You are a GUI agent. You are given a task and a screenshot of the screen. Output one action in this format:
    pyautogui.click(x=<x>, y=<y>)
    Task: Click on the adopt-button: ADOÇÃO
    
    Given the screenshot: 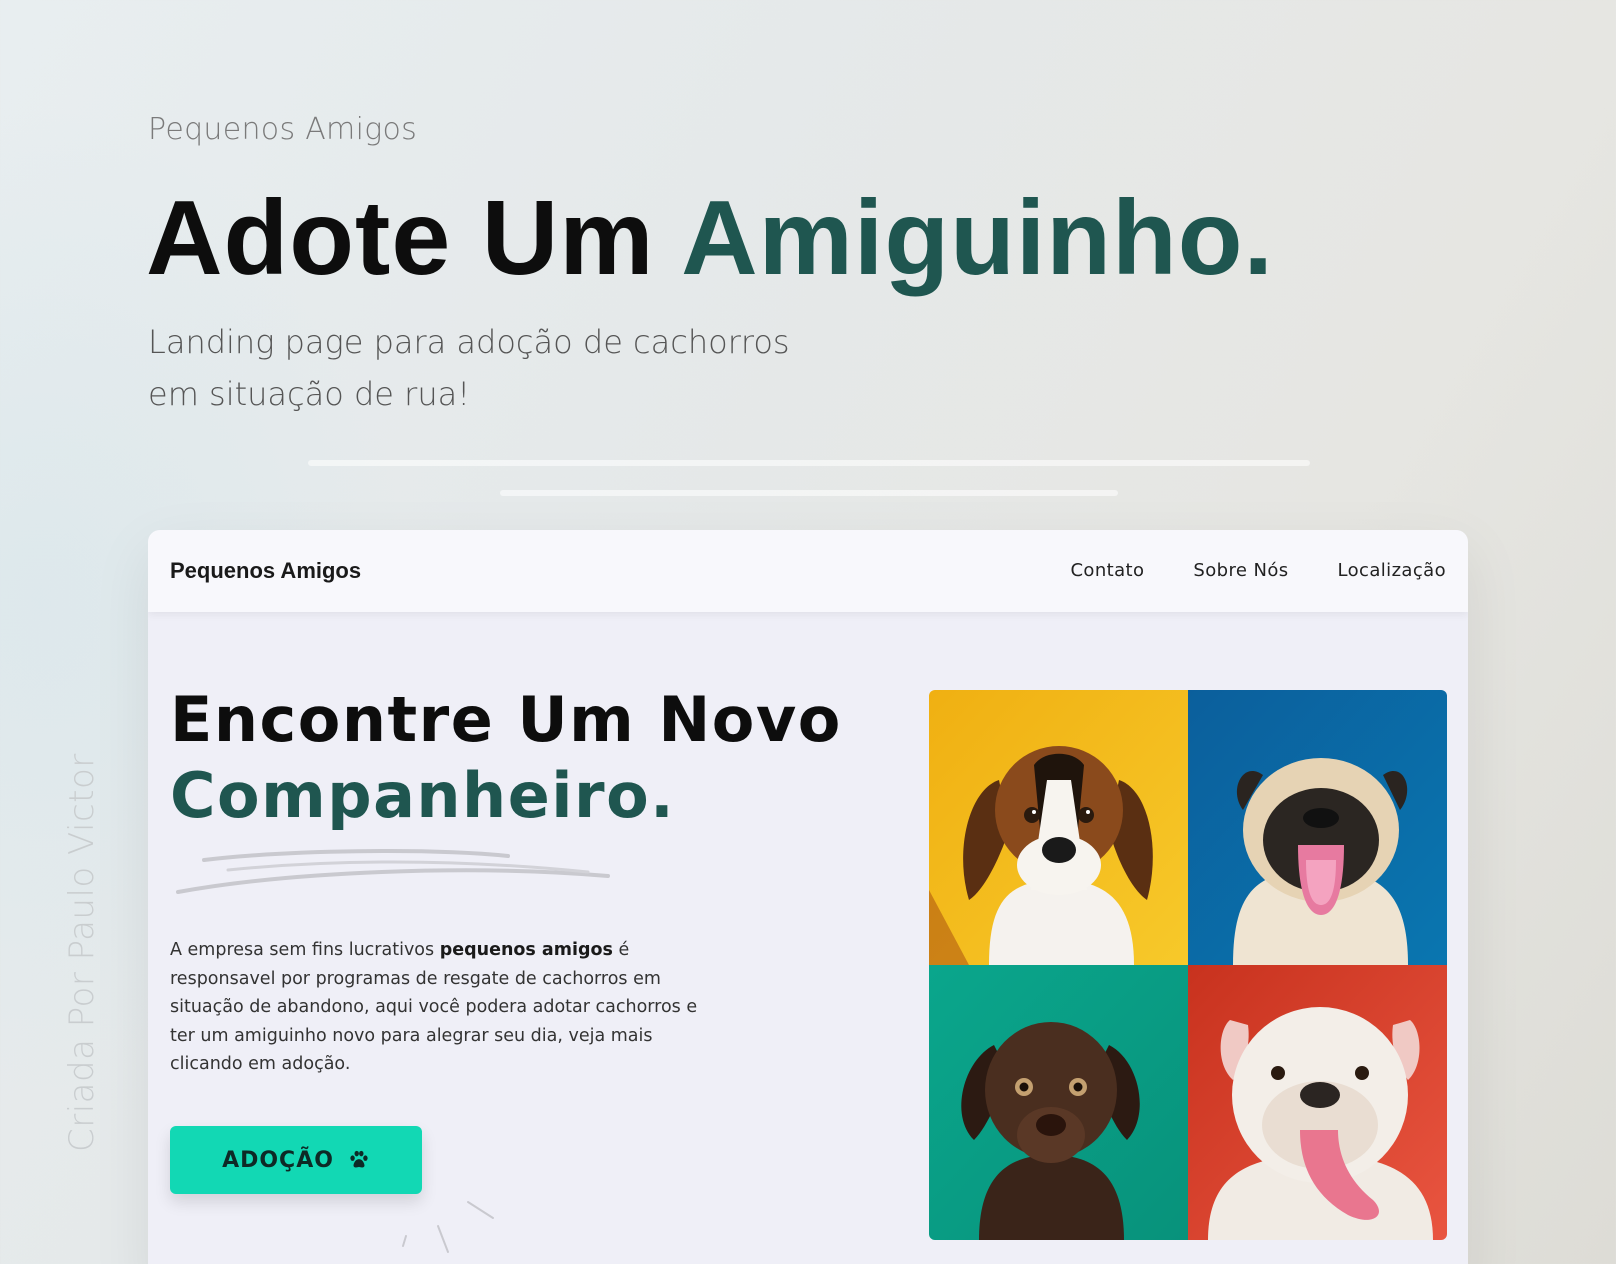 What is the action you would take?
    pyautogui.click(x=296, y=1160)
    